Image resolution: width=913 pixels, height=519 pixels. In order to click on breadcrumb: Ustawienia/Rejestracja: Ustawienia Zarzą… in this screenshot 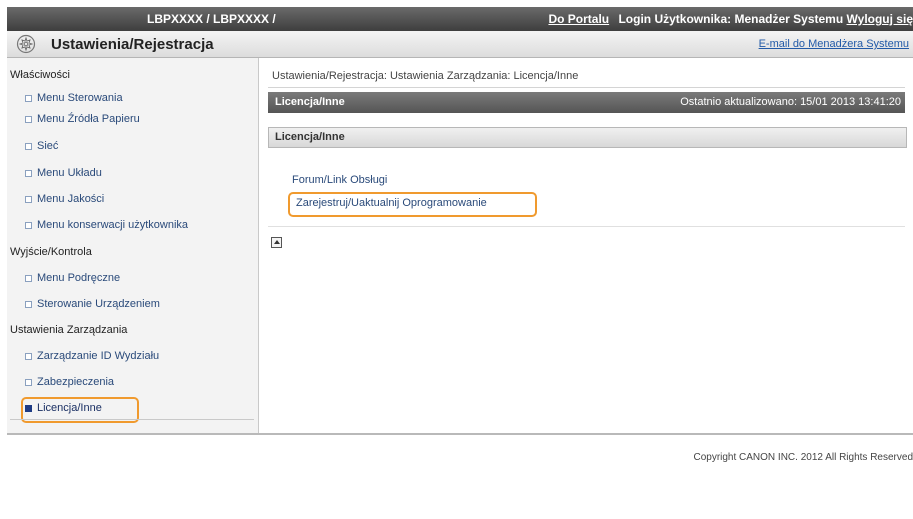, I will do `click(425, 76)`.